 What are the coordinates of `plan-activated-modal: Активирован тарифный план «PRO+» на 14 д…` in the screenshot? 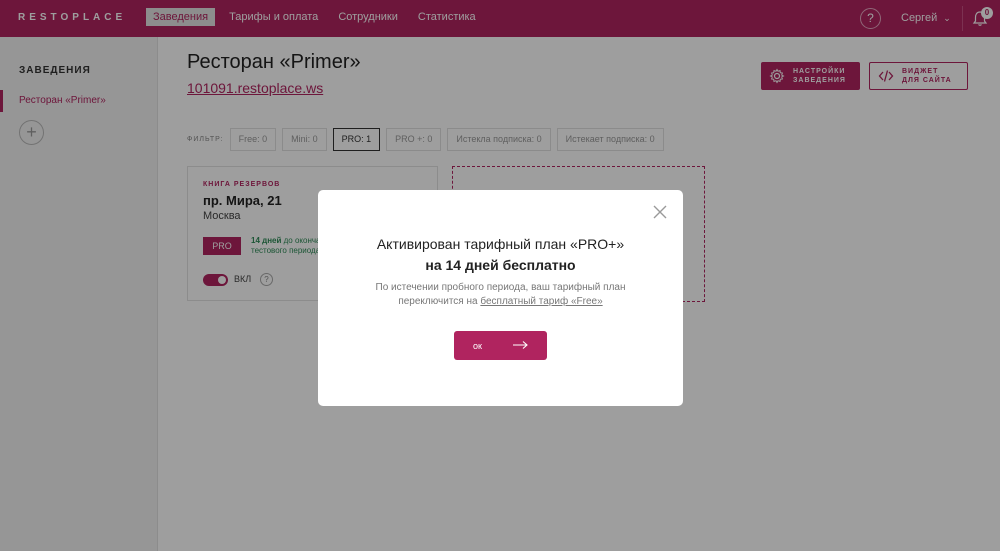 It's located at (500, 298).